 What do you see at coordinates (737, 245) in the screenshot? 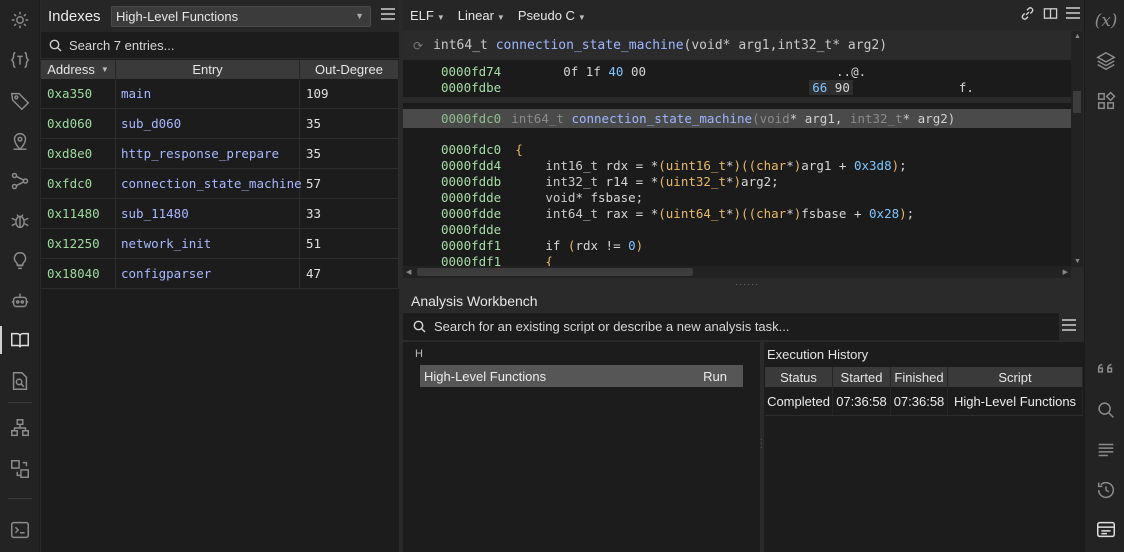
I see `code-line: 0000fdf1 if (rdx != 0)` at bounding box center [737, 245].